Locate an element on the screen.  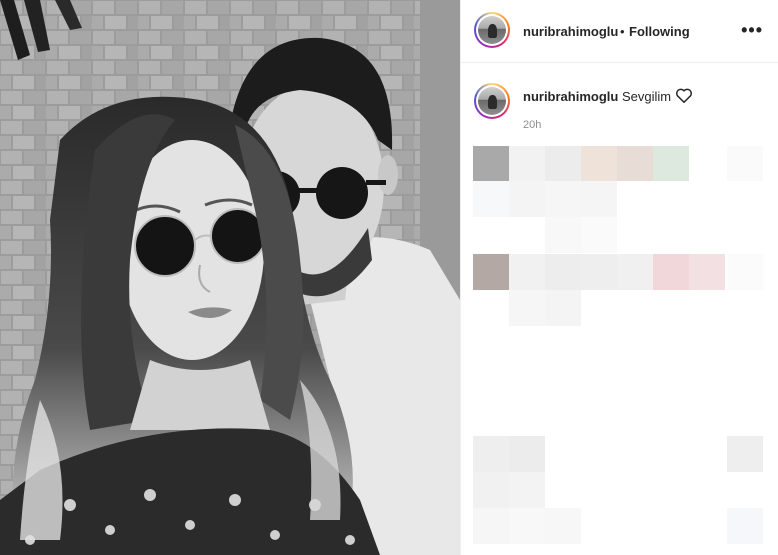
heart-icon is located at coordinates (684, 95).